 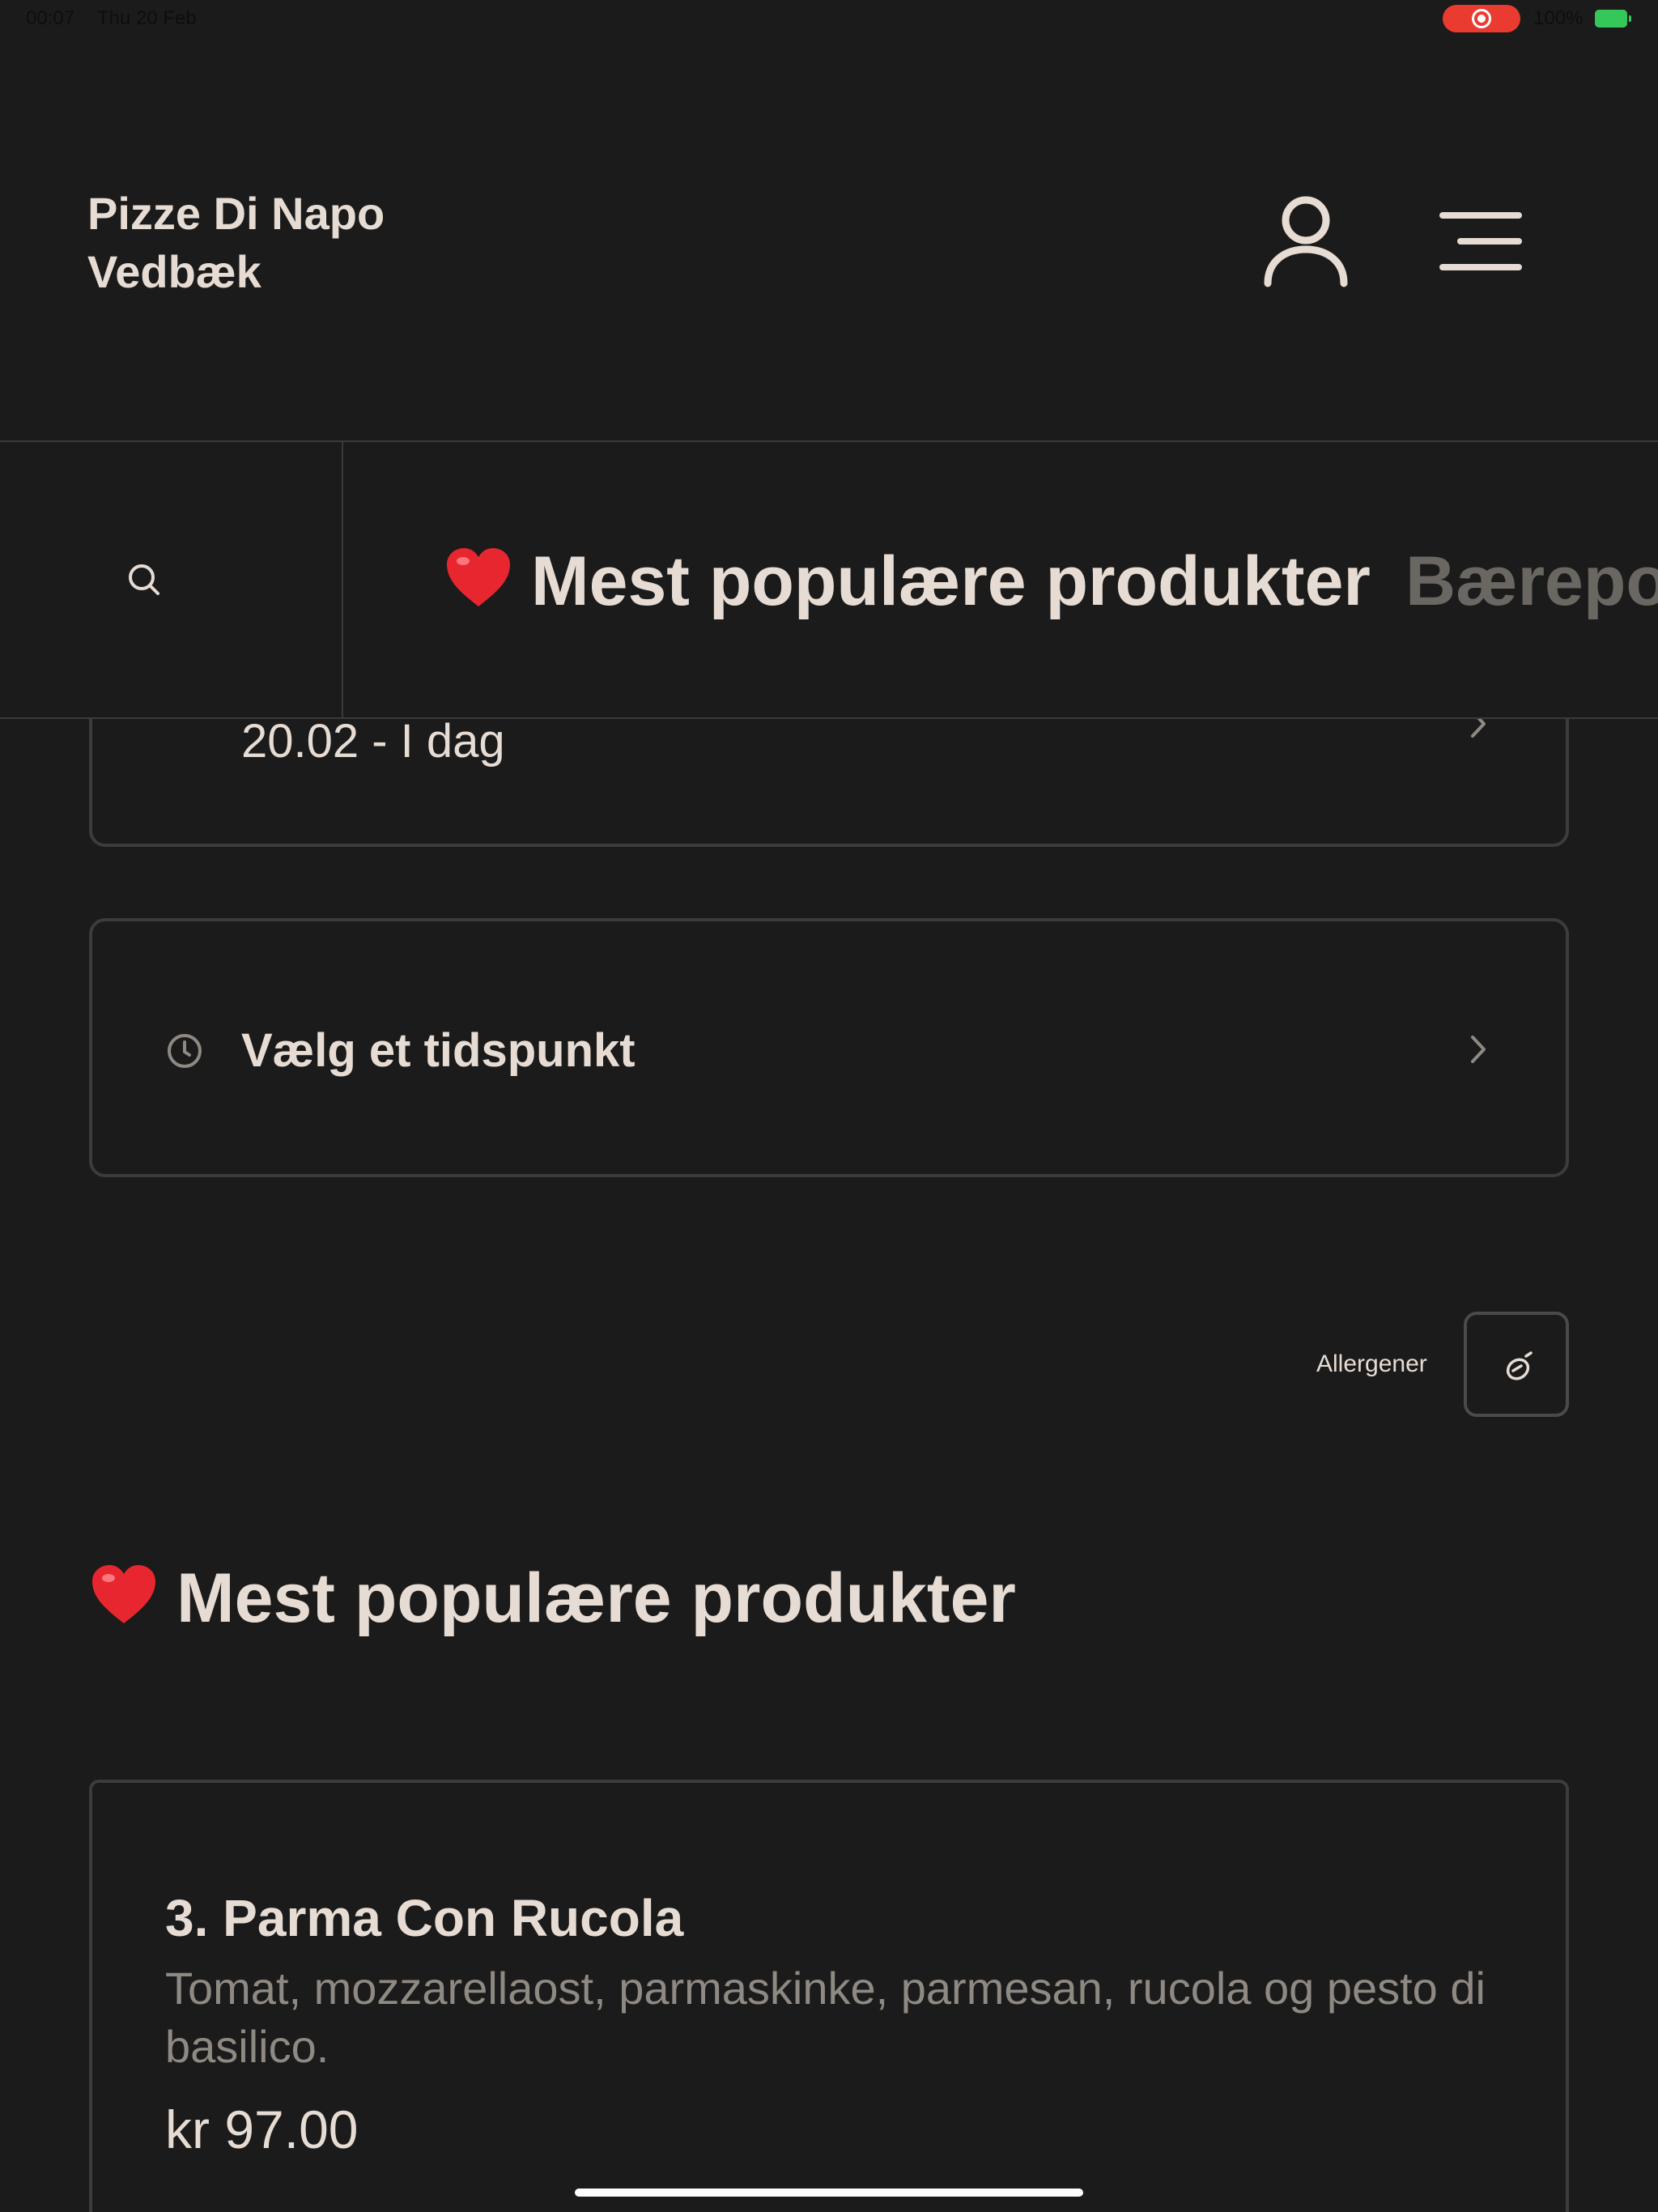 I want to click on category-nav: Mest populære produkter Bærepo, so click(x=829, y=580).